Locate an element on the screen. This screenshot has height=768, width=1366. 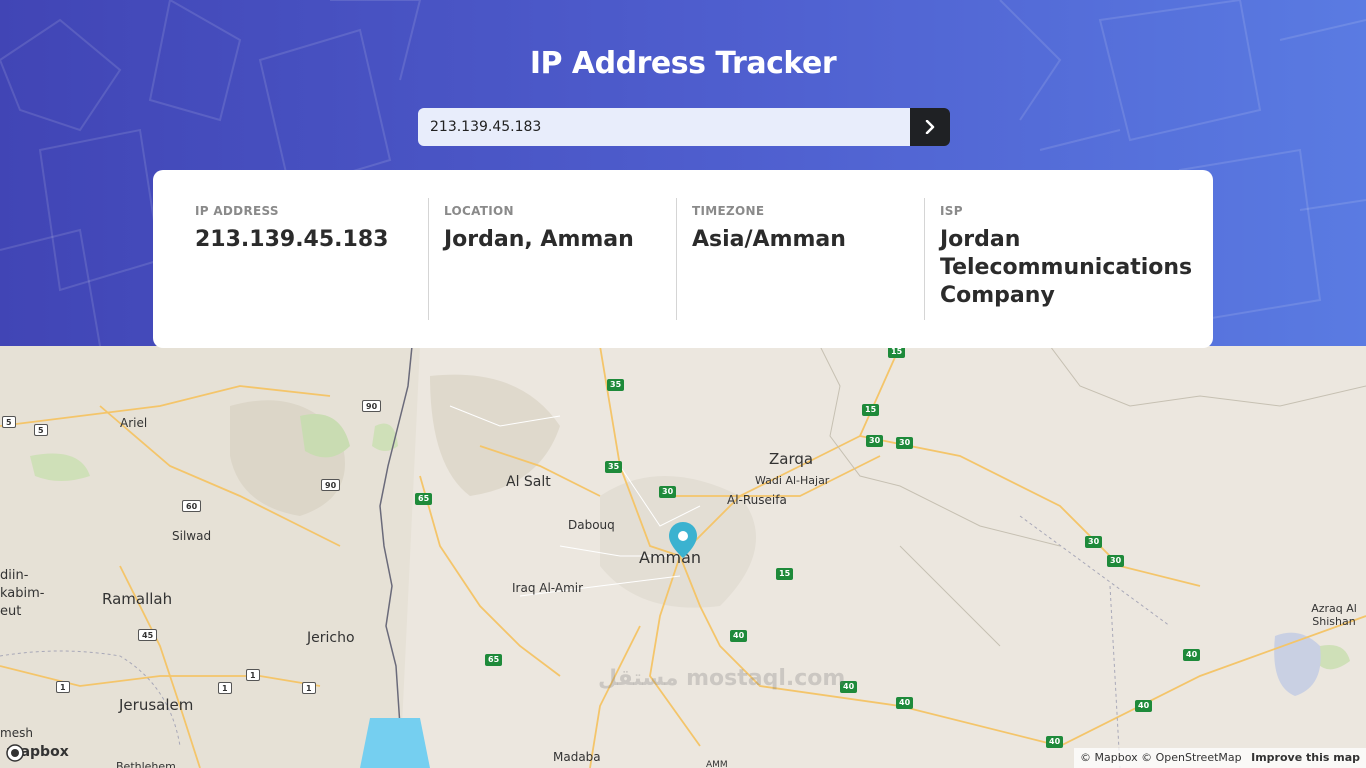
city-label: Iraq Al-Amir is located at coordinates (548, 588).